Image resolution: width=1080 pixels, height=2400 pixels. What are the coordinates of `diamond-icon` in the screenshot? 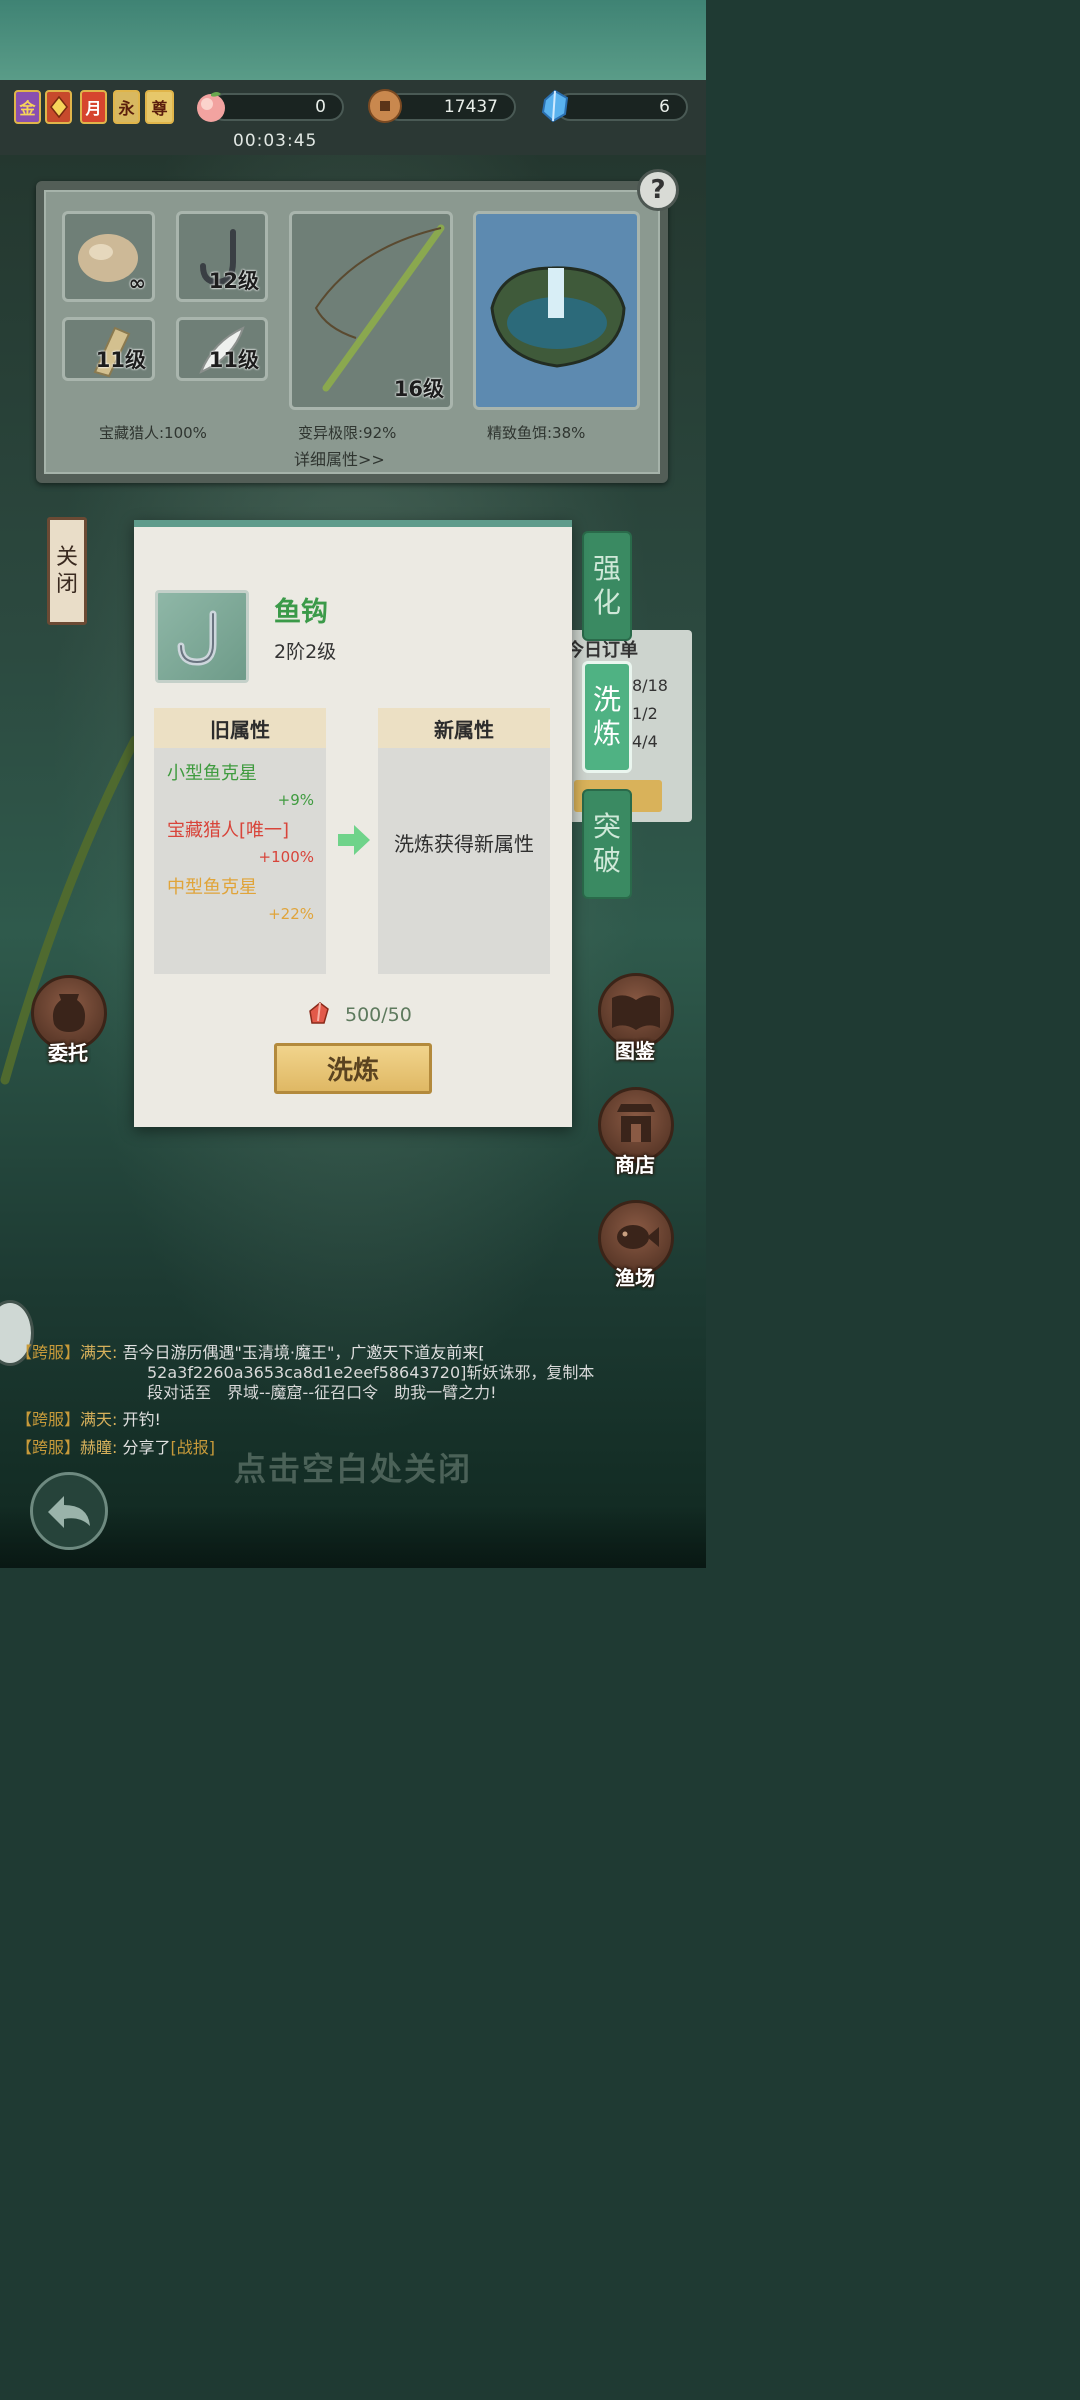 It's located at (58, 107).